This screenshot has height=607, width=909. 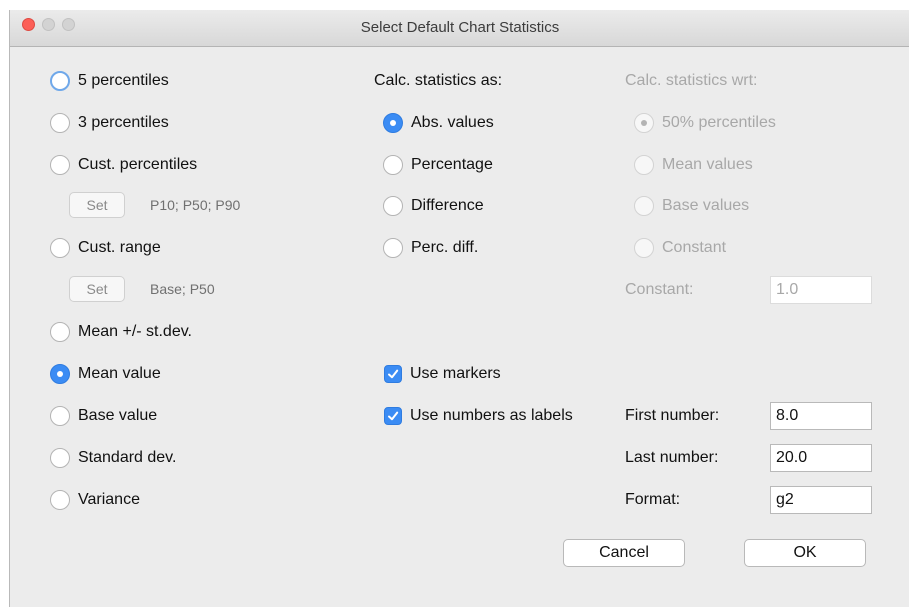 What do you see at coordinates (97, 289) in the screenshot?
I see `set-range-button: Set` at bounding box center [97, 289].